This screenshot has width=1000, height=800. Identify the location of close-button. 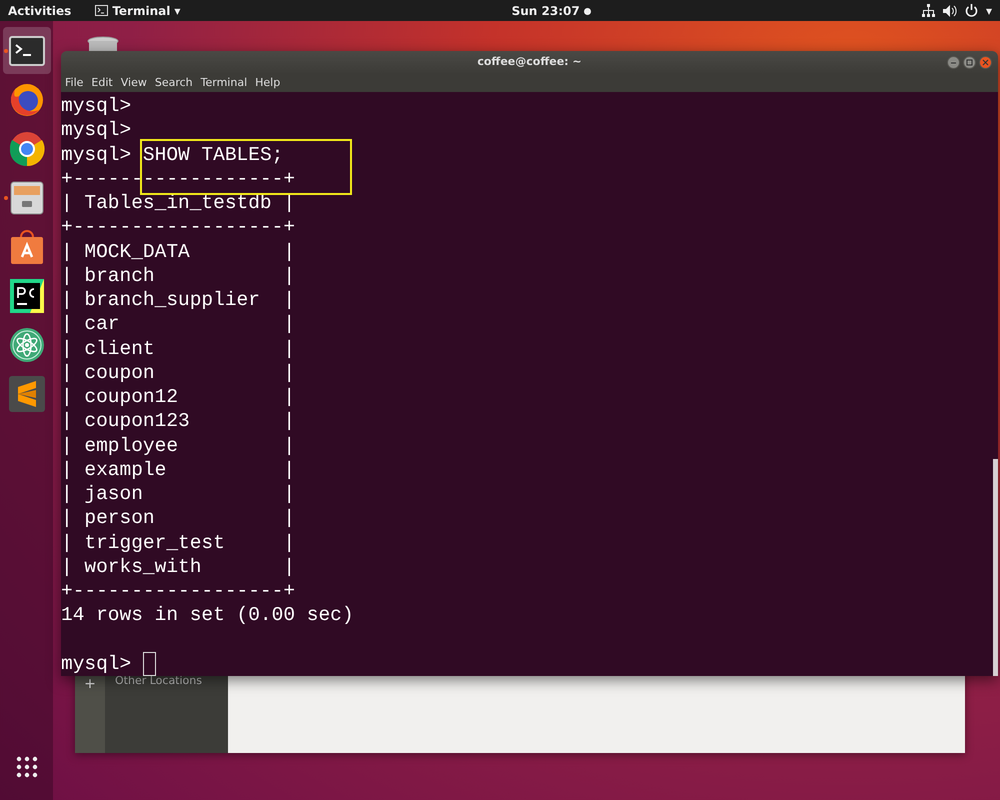
(985, 62).